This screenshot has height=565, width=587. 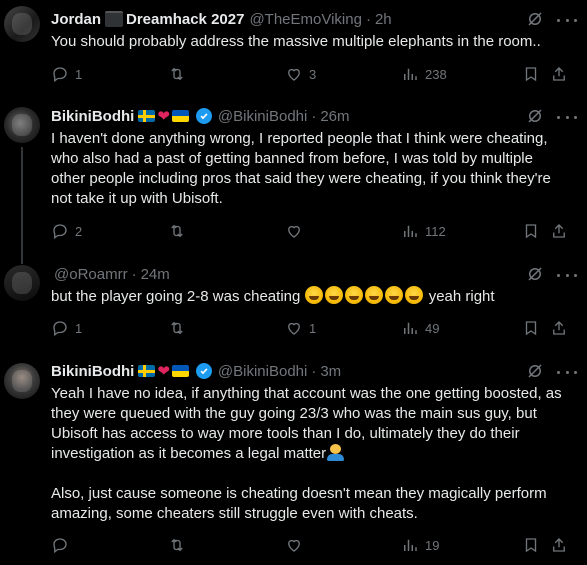 I want to click on reply-button, so click(x=60, y=545).